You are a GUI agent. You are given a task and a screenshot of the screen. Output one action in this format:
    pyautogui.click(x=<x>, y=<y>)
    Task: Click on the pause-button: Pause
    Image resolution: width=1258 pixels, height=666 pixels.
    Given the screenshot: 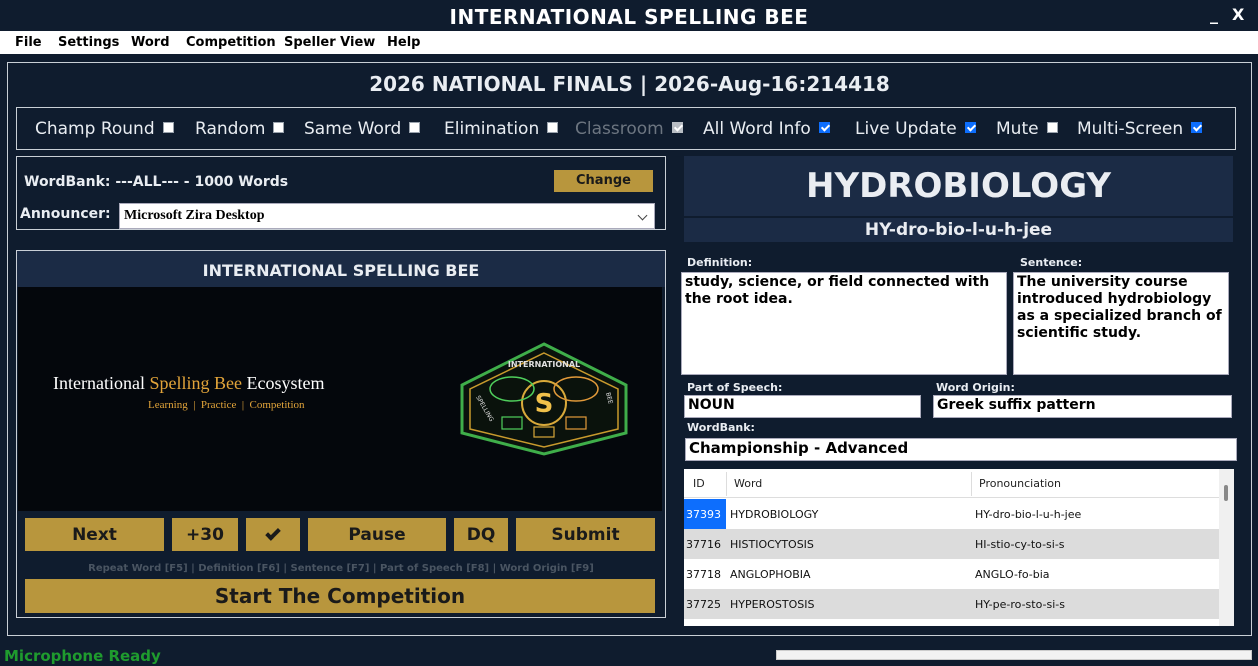 What is the action you would take?
    pyautogui.click(x=377, y=534)
    